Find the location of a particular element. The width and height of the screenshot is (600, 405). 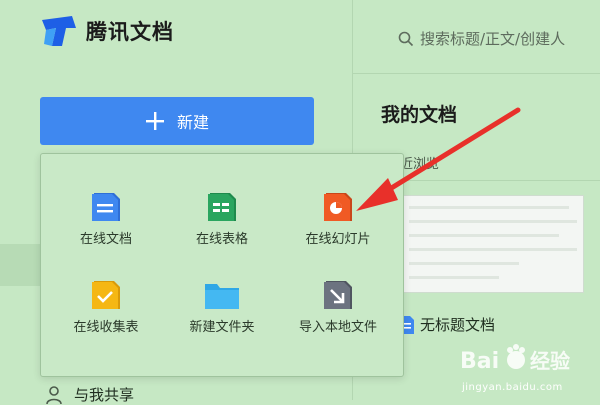

new-button-label: 新建 is located at coordinates (192, 122).